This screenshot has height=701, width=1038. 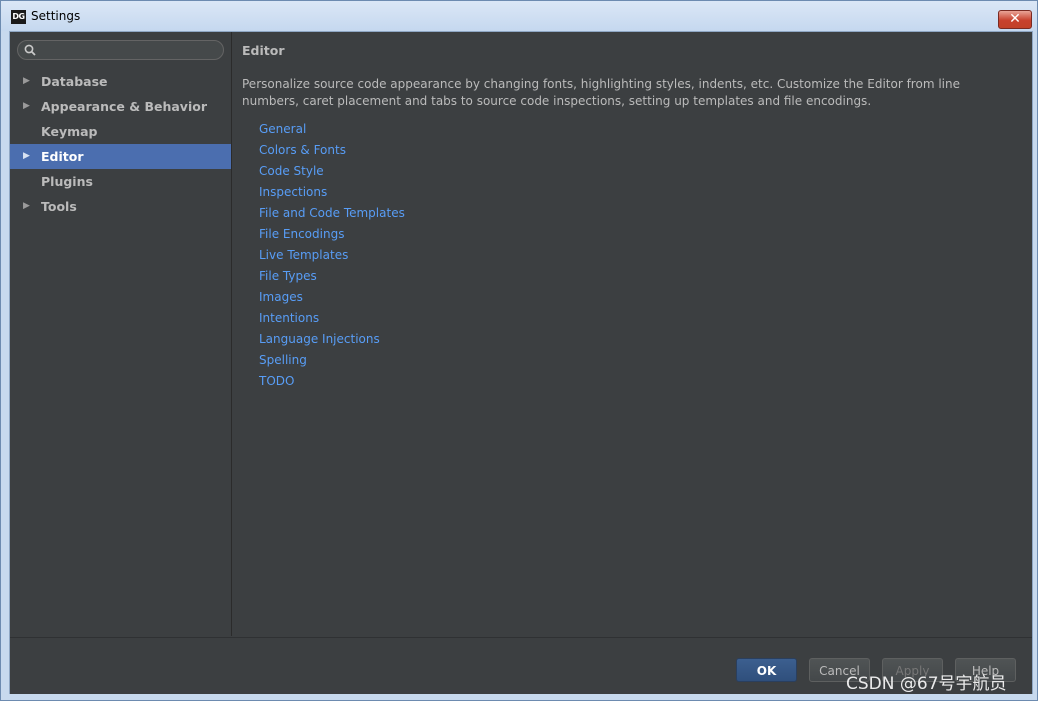 I want to click on sidebar-item-label: Database, so click(x=74, y=81).